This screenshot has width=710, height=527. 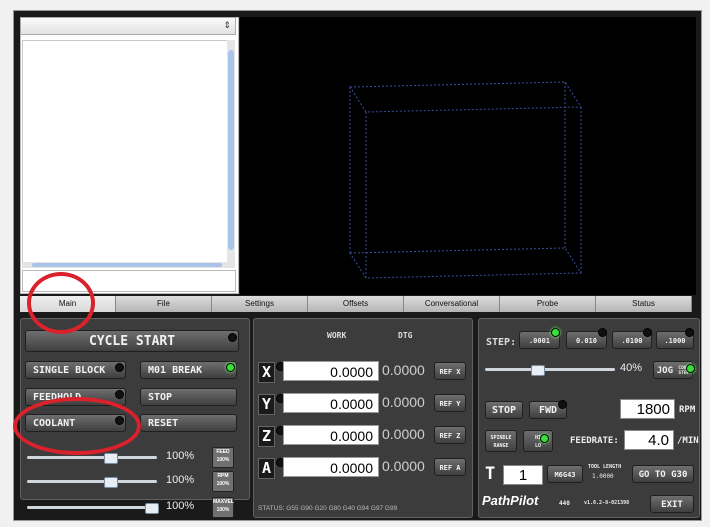 I want to click on step-value: 0.010, so click(x=586, y=341).